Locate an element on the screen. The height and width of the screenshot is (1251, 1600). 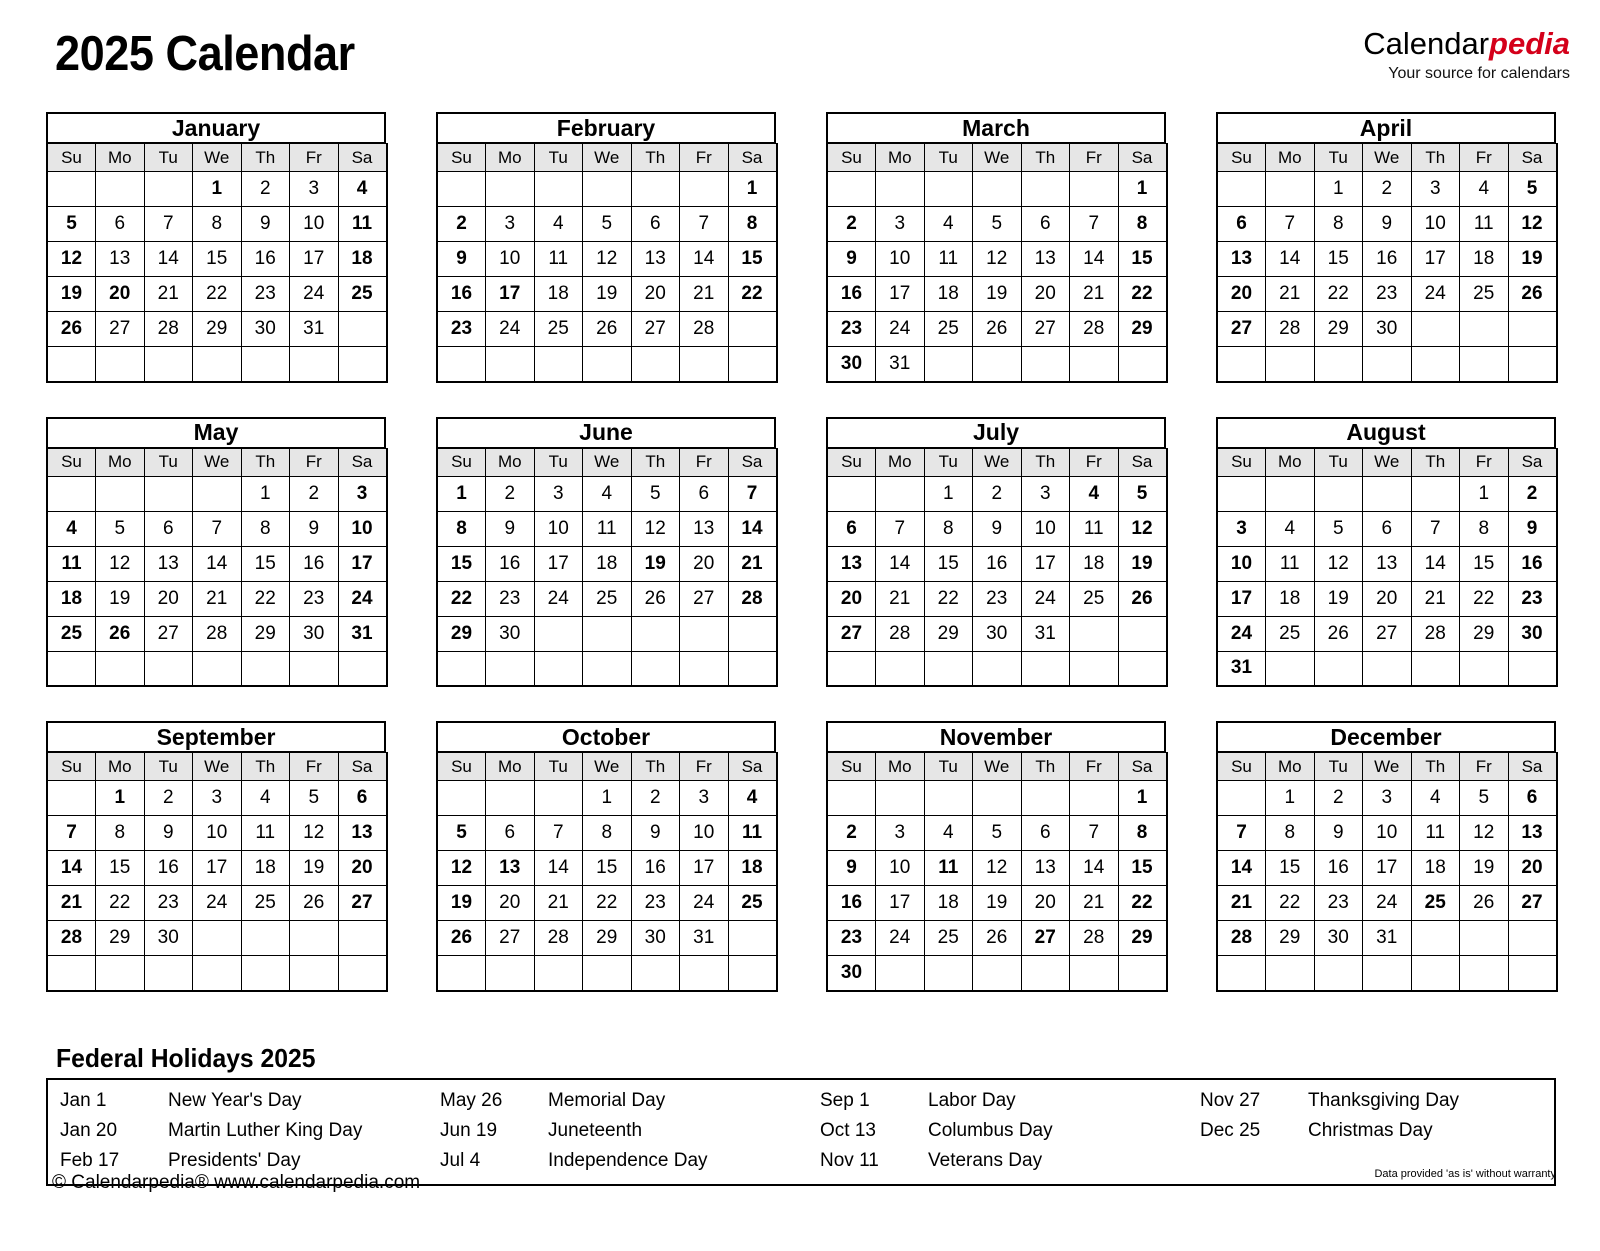
day-cell: 31 is located at coordinates (1387, 938).